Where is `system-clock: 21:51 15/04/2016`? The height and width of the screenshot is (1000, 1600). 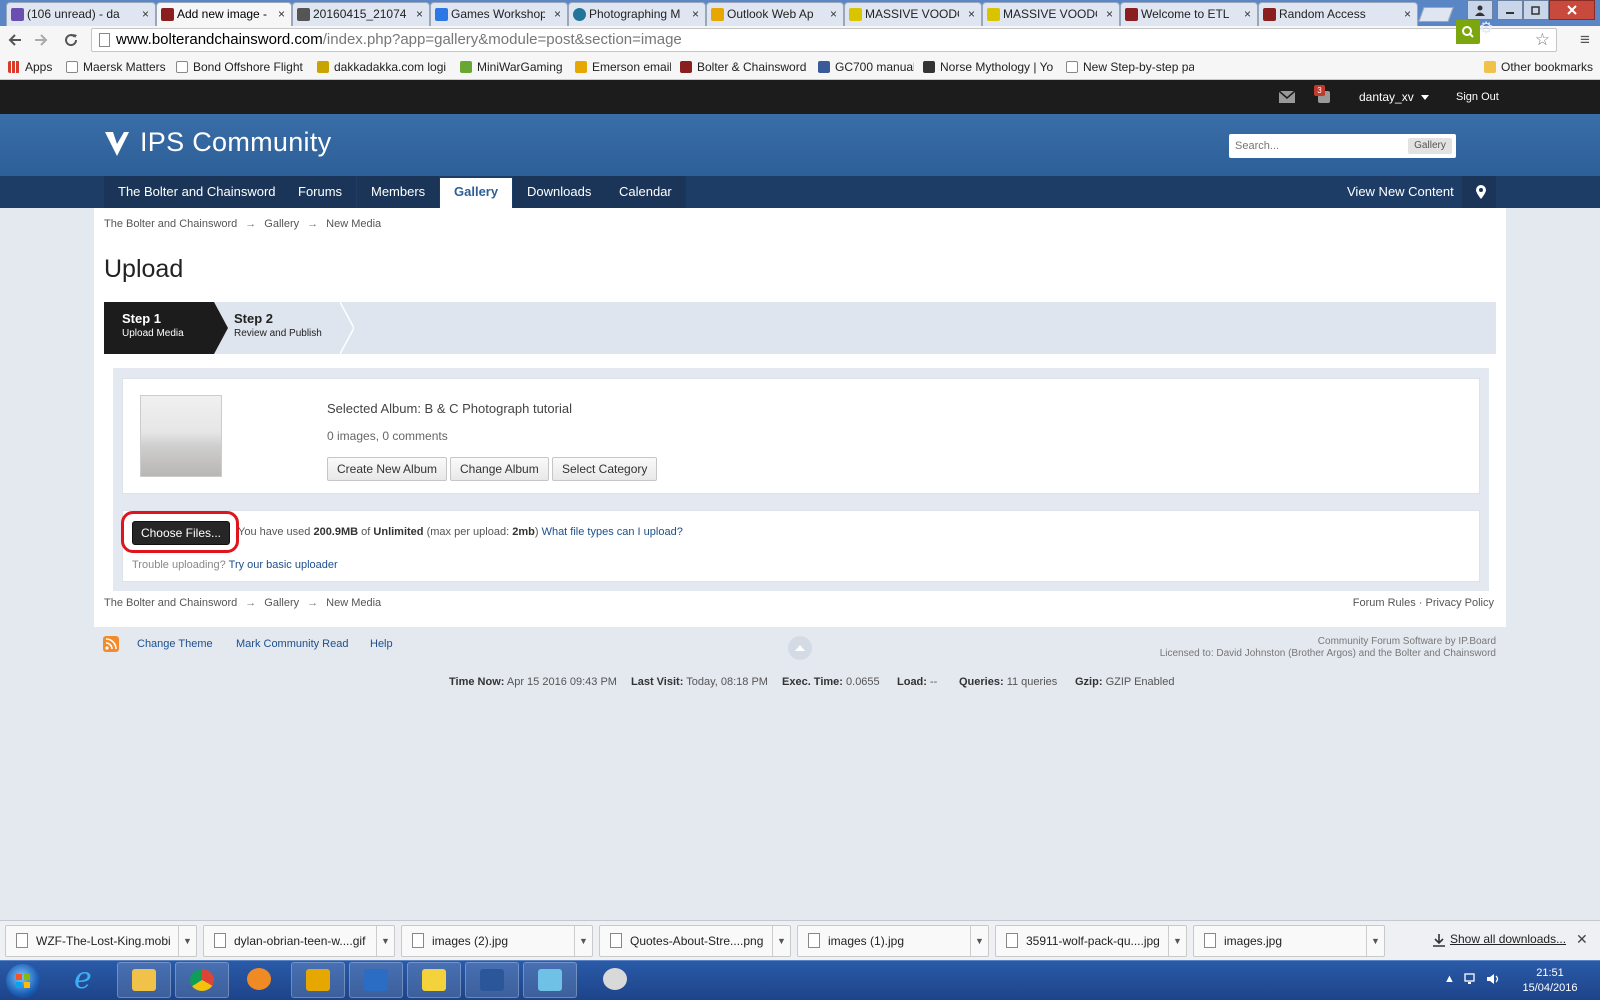 system-clock: 21:51 15/04/2016 is located at coordinates (1550, 981).